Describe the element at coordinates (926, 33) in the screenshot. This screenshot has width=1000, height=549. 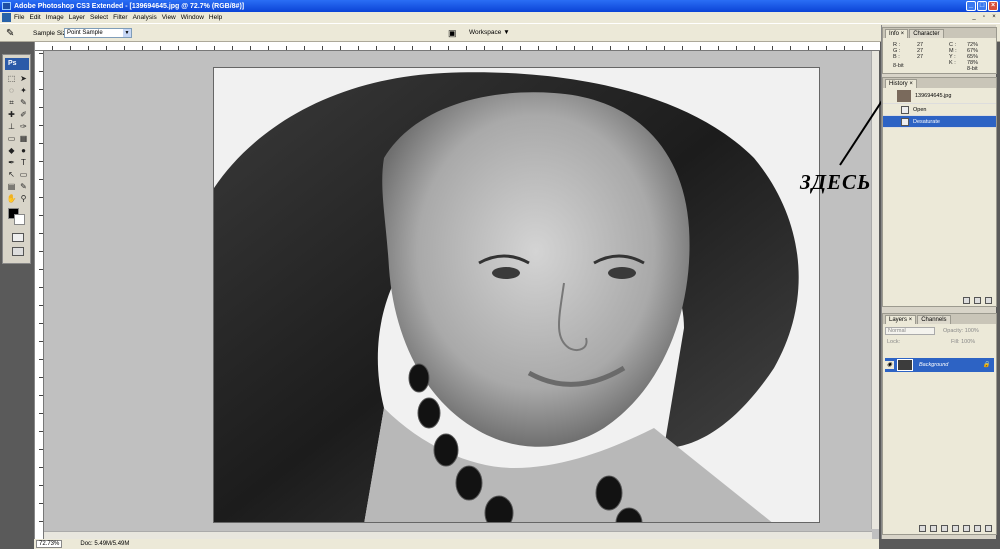
I see `tab-character: Character` at that location.